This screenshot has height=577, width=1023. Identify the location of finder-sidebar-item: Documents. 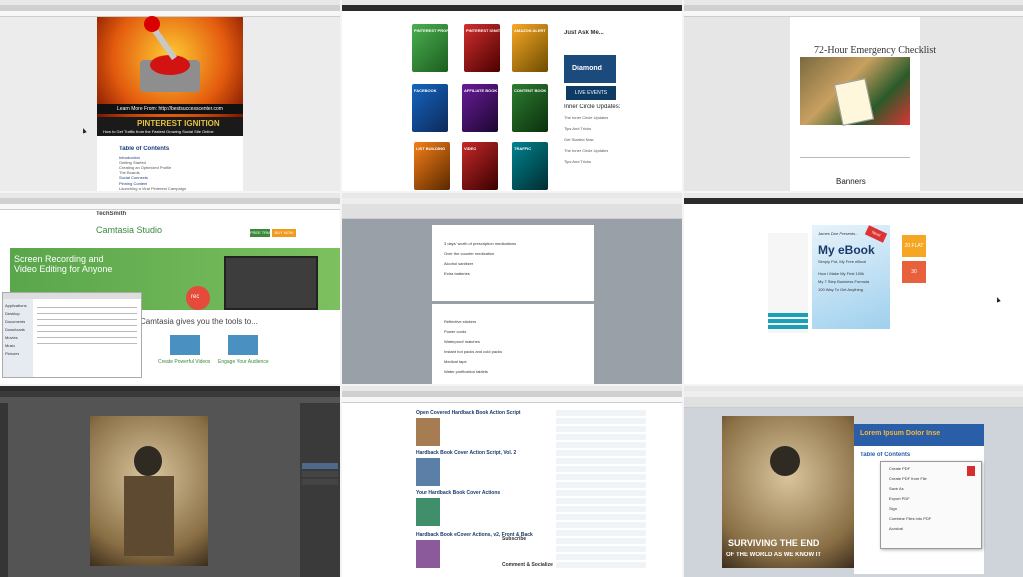
(15, 321).